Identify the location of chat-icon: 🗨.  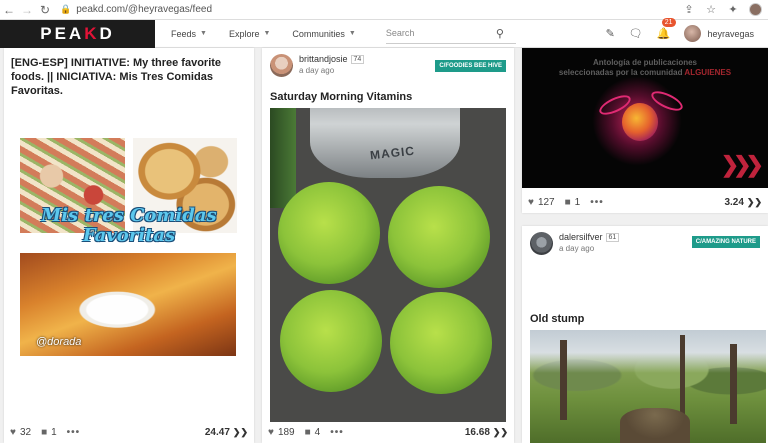
(636, 33).